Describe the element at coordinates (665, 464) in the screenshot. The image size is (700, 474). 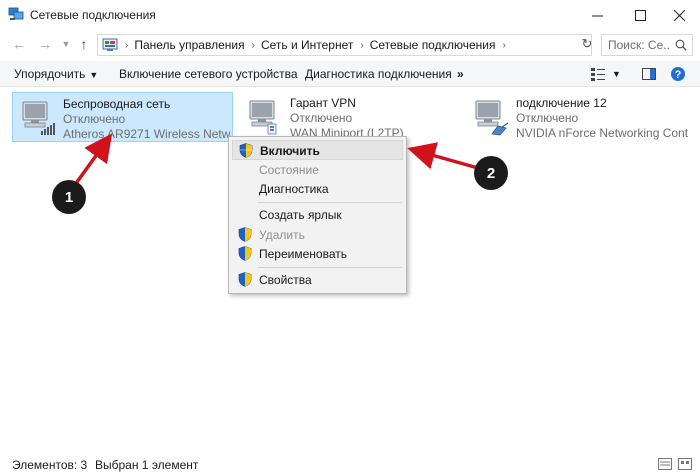
I see `details-view-icon` at that location.